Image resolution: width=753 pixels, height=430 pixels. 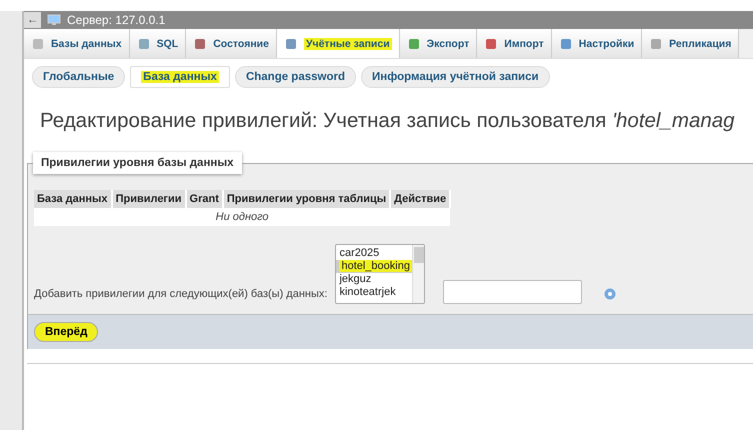 I want to click on column-header: Grant, so click(x=204, y=199).